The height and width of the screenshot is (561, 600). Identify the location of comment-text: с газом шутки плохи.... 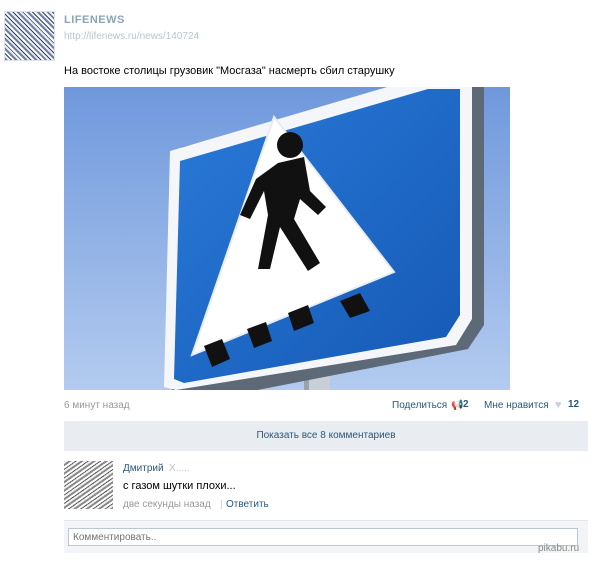
(179, 486).